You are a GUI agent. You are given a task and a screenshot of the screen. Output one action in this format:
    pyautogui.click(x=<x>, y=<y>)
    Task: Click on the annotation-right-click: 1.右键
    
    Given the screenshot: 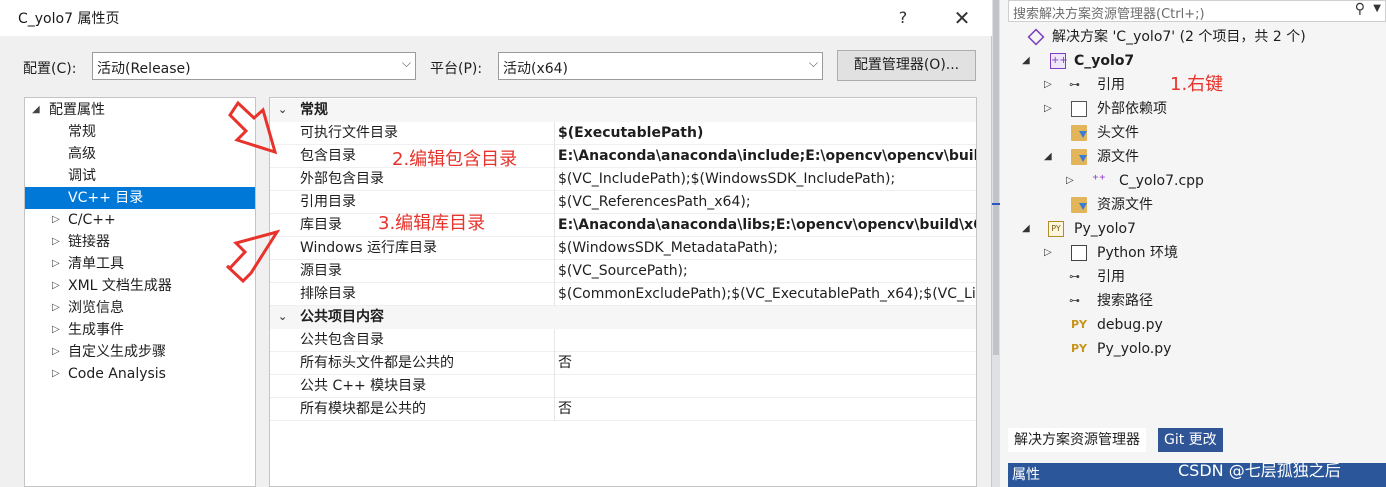 What is the action you would take?
    pyautogui.click(x=1197, y=84)
    